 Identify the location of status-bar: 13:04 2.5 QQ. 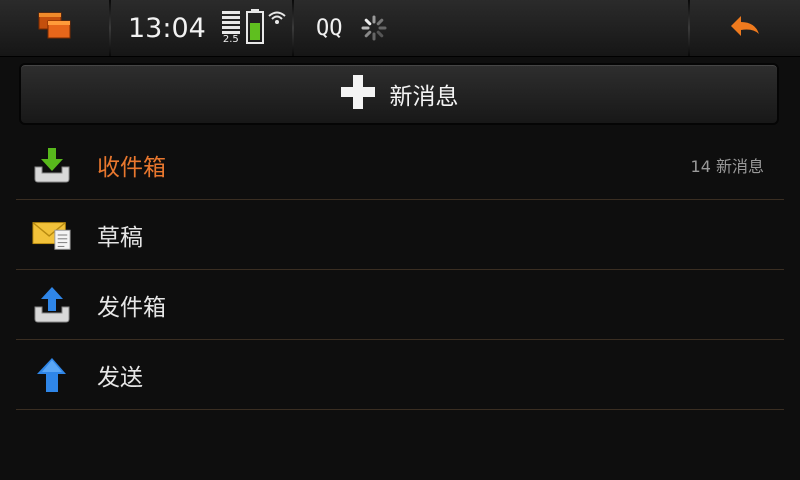
(400, 28).